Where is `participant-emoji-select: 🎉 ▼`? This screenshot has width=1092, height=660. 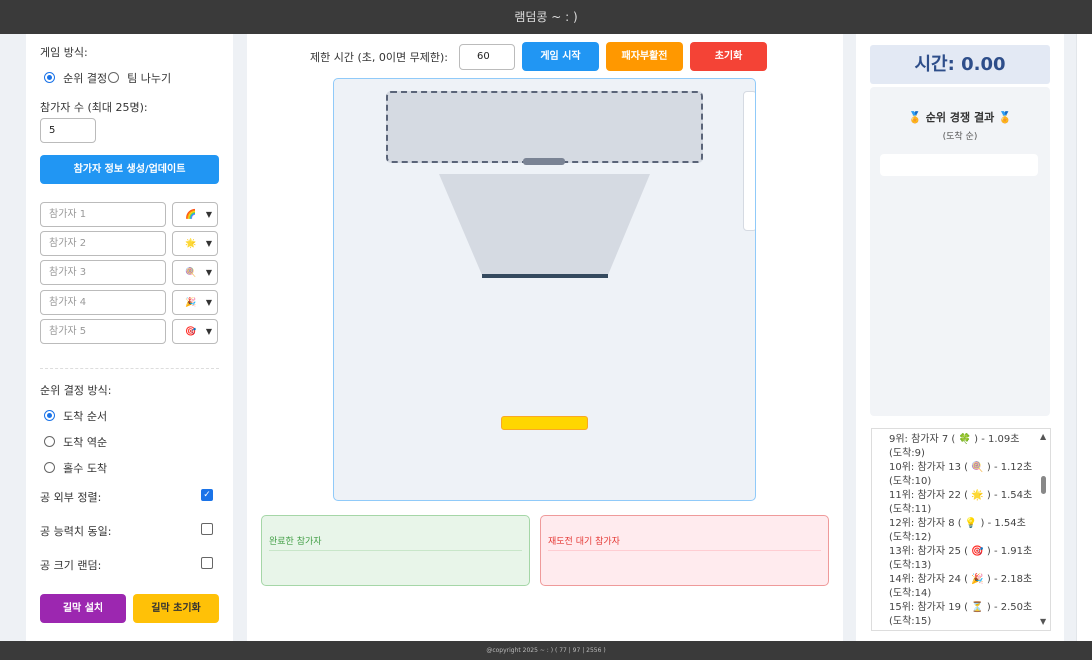
participant-emoji-select: 🎉 ▼ is located at coordinates (195, 302).